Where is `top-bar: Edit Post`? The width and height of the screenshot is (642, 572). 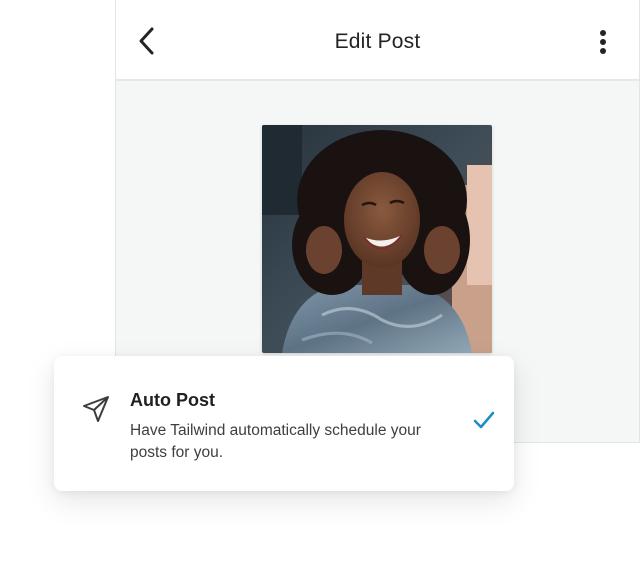 top-bar: Edit Post is located at coordinates (377, 40).